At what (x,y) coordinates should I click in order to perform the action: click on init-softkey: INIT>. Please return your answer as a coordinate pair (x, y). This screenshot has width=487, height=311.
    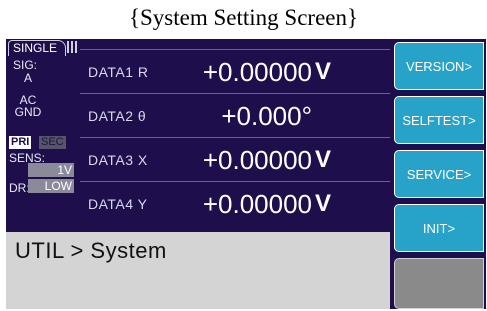
    Looking at the image, I should click on (439, 228).